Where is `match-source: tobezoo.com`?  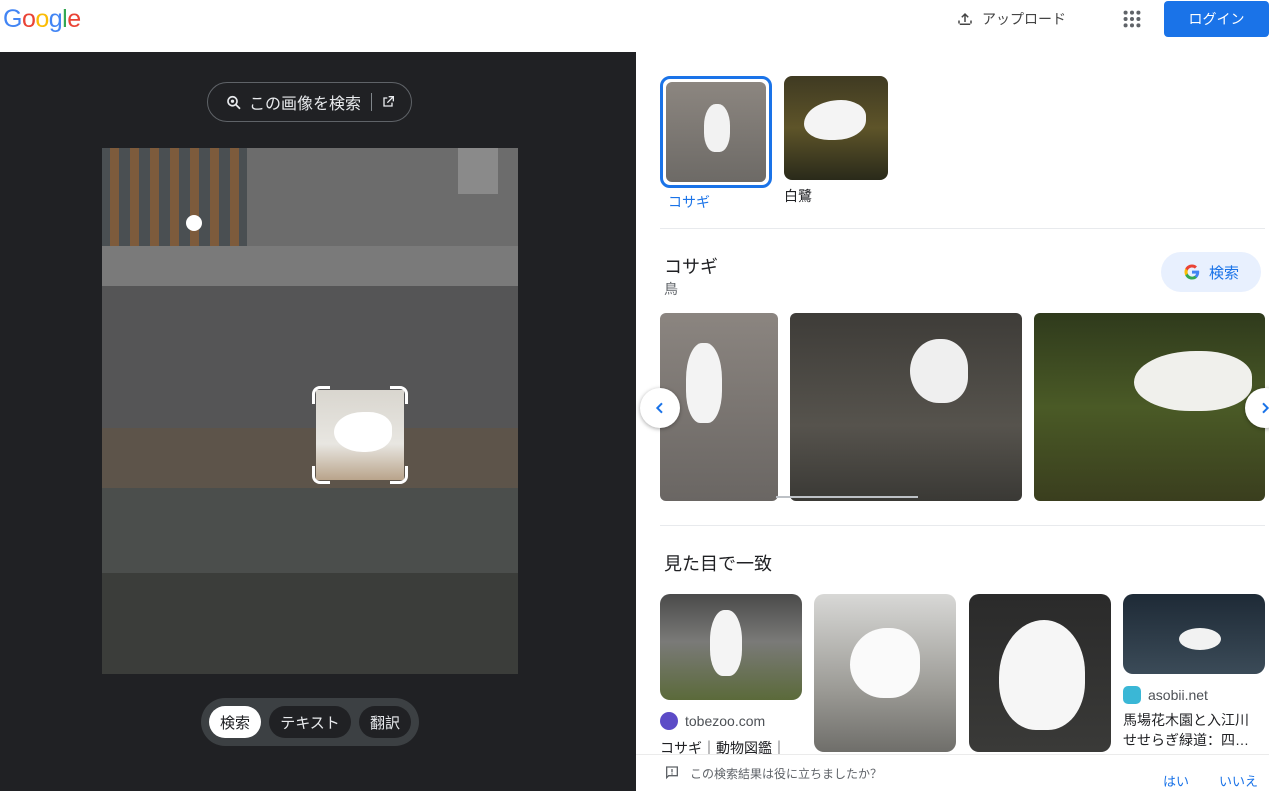 match-source: tobezoo.com is located at coordinates (731, 721).